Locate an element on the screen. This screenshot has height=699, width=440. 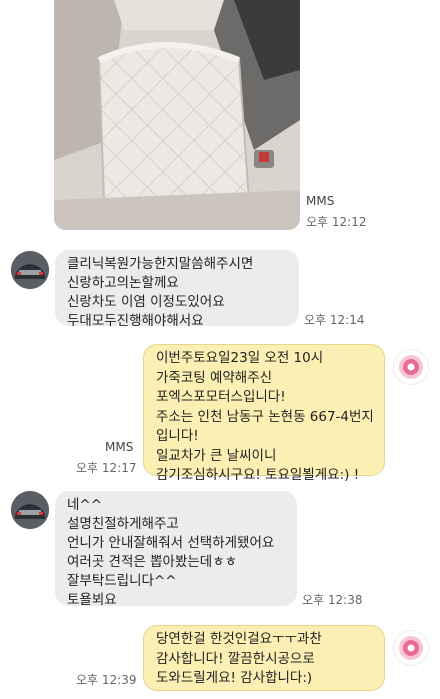
message-line: 포엑스포모터스입니다! is located at coordinates (221, 397).